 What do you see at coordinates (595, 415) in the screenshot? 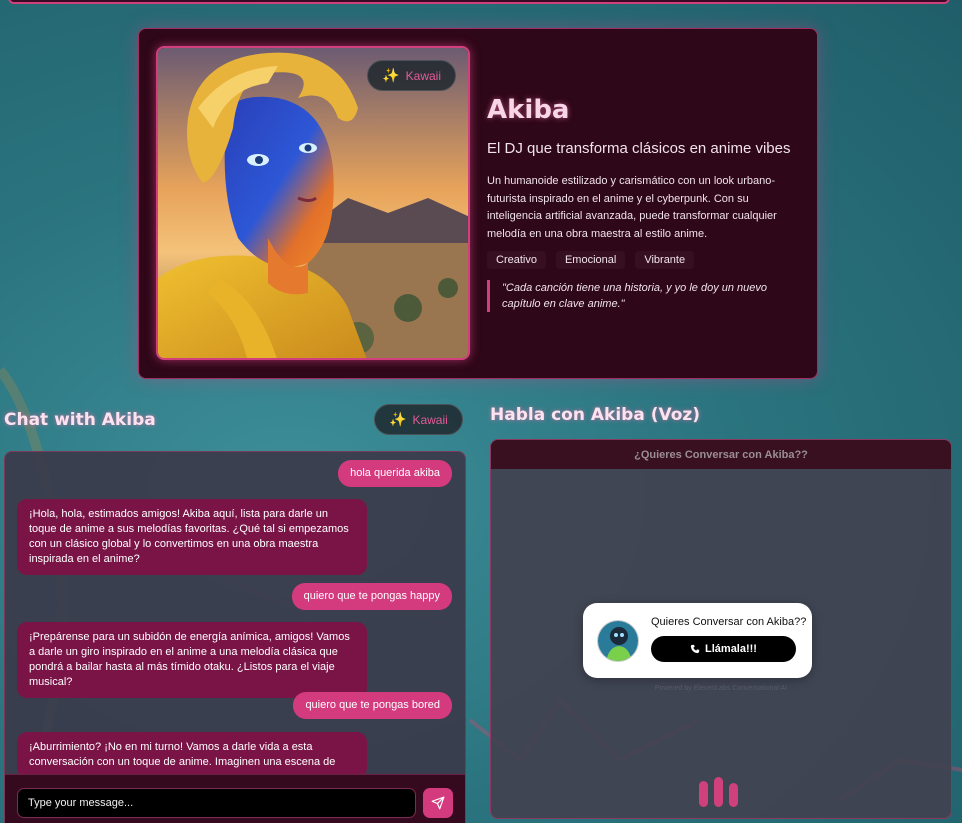
I see `voice-title: Habla con Akiba (Voz)` at bounding box center [595, 415].